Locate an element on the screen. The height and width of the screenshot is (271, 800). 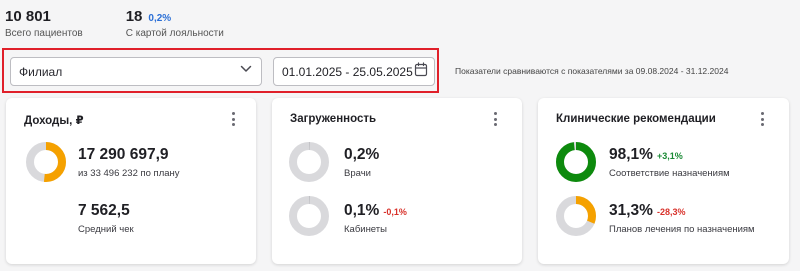
rooms-donut-chart is located at coordinates (309, 216).